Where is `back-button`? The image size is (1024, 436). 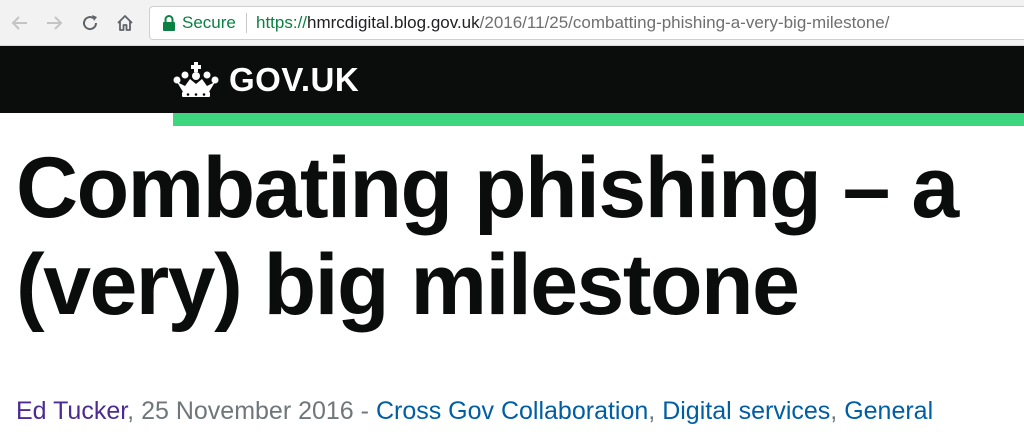 back-button is located at coordinates (20, 23).